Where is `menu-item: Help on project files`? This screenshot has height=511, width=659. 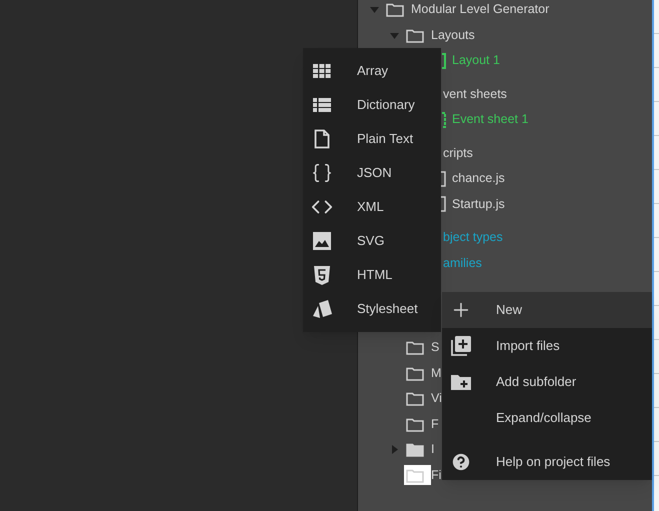
menu-item: Help on project files is located at coordinates (547, 462).